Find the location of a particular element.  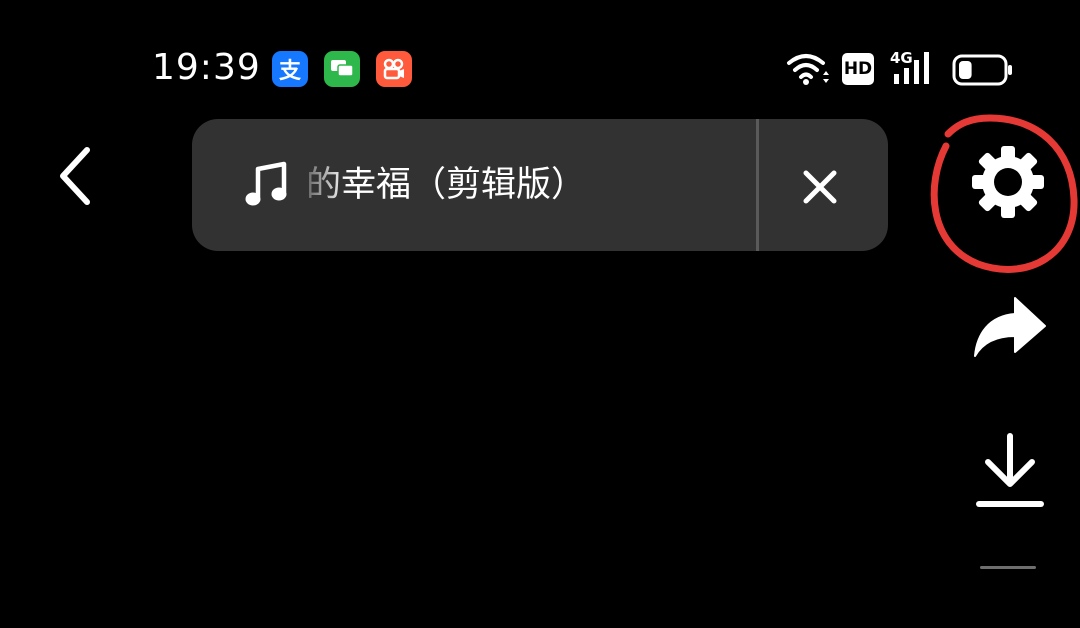

close-icon is located at coordinates (820, 187).